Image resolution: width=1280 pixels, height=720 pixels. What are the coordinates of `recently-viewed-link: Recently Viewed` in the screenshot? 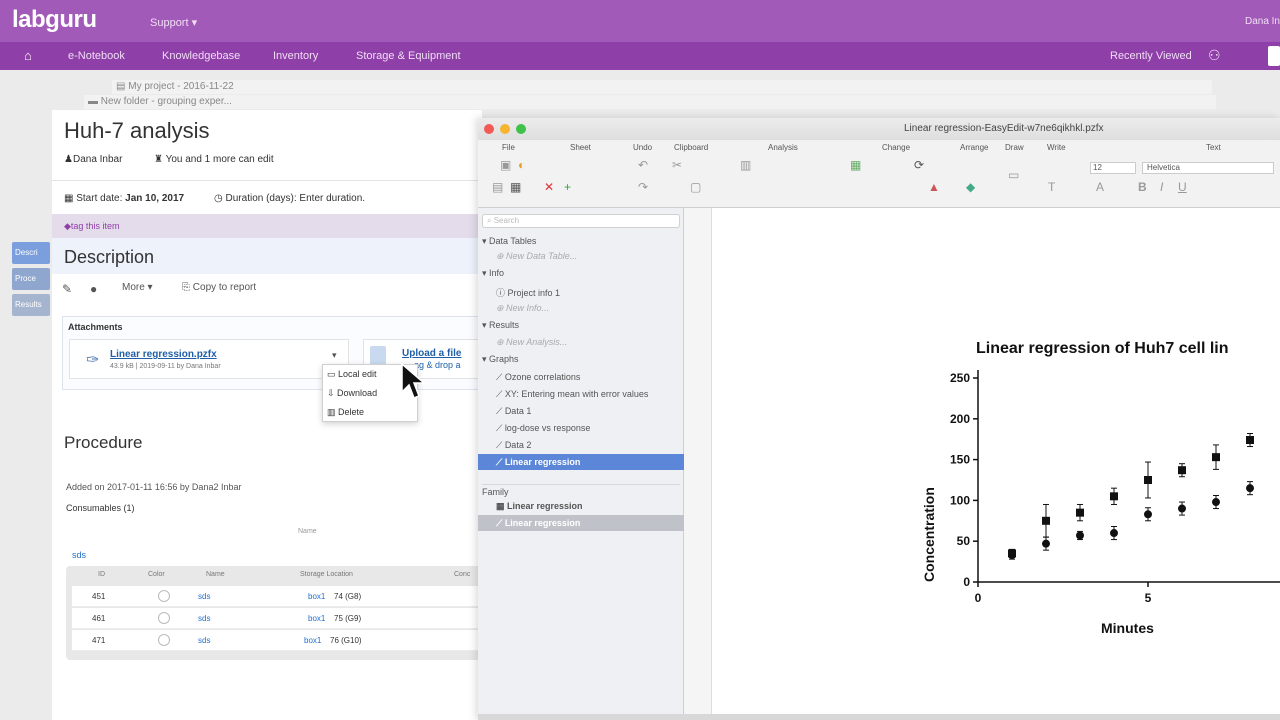 It's located at (1151, 56).